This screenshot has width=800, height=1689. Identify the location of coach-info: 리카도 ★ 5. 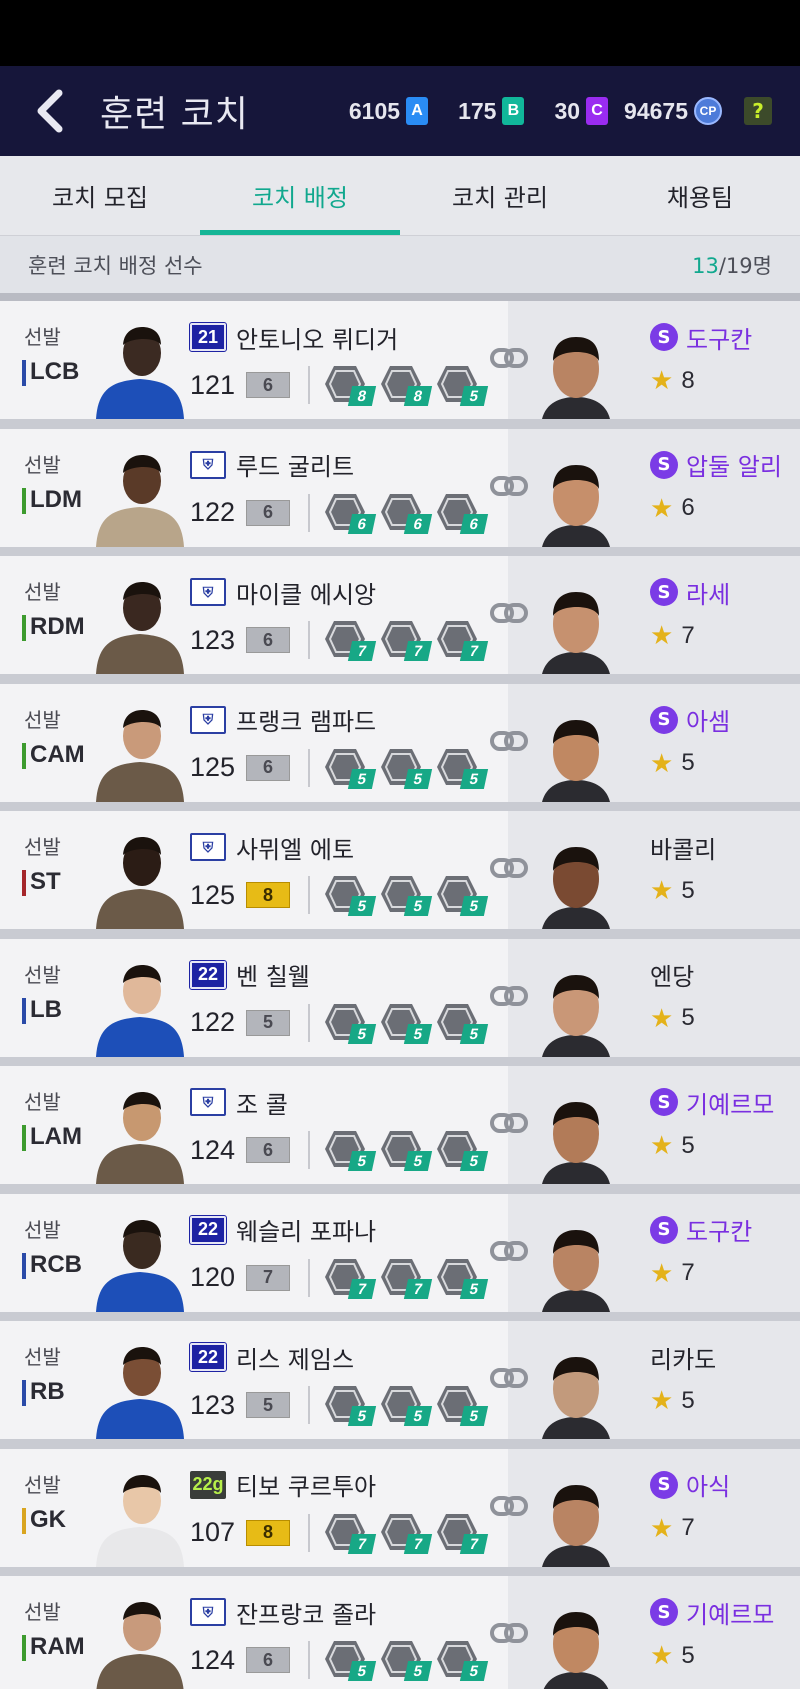
(683, 1378).